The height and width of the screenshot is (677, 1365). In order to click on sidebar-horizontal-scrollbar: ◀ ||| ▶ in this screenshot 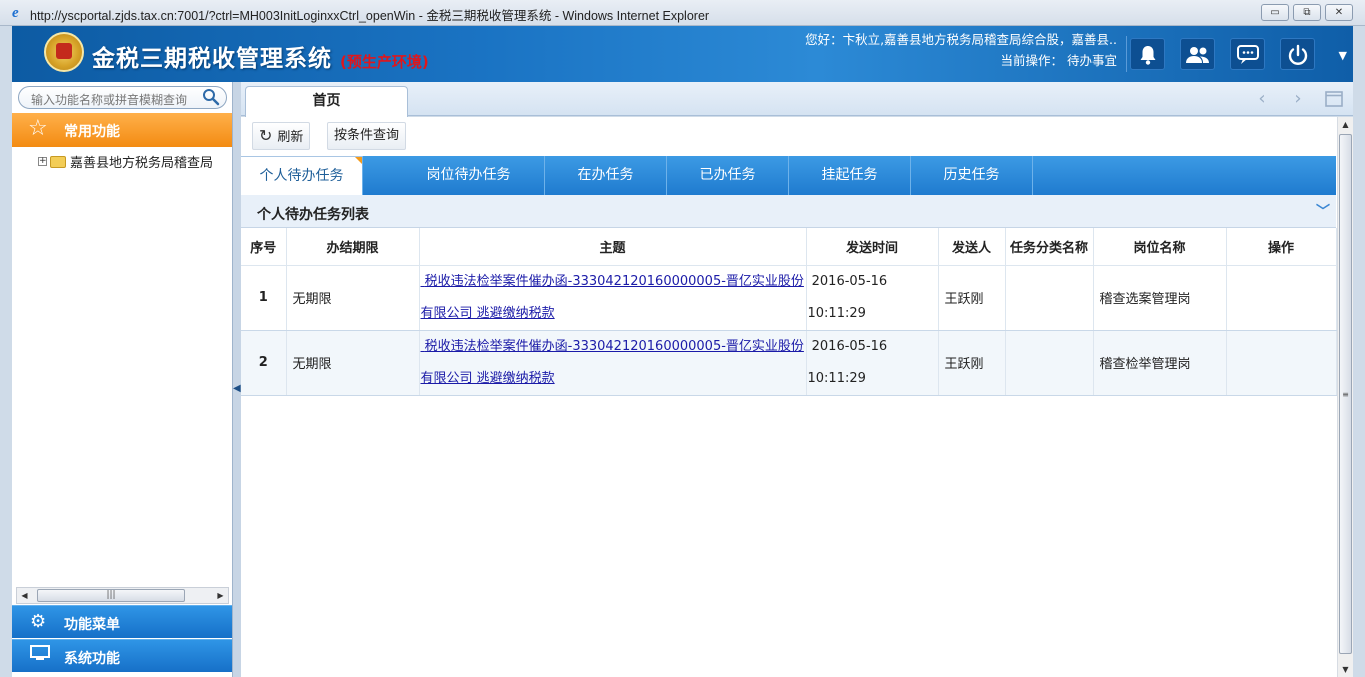, I will do `click(122, 595)`.